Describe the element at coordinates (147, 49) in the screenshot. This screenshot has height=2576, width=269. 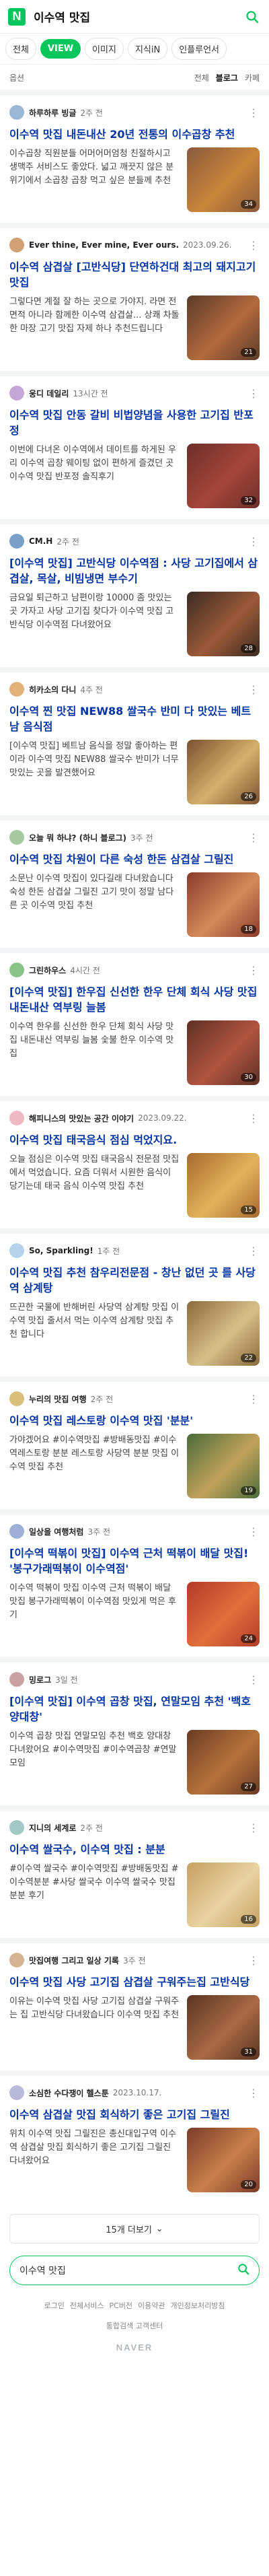
I see `tab-3: 지식iN` at that location.